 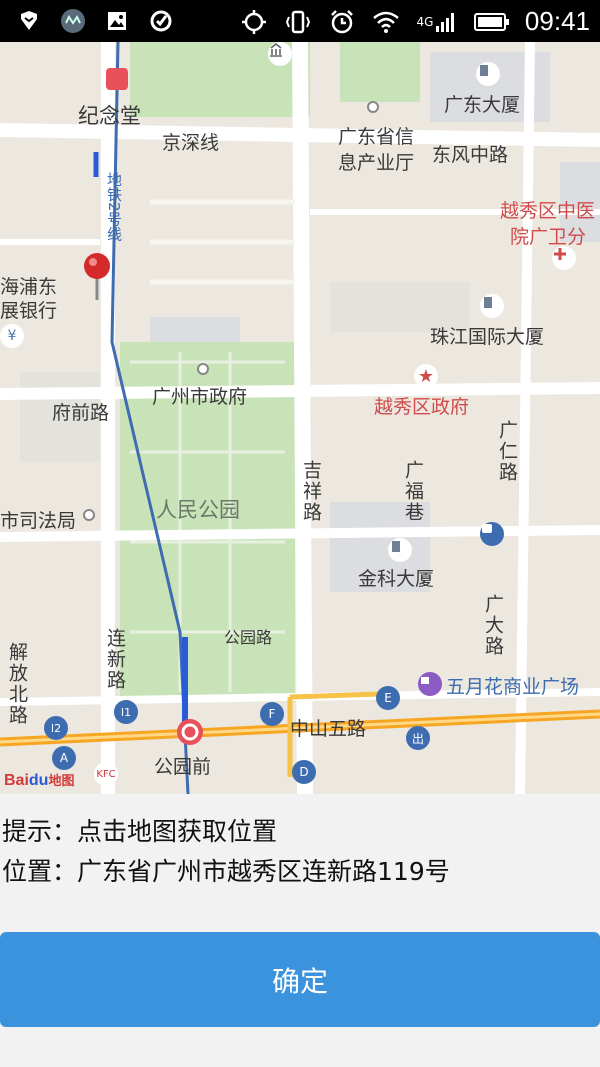 What do you see at coordinates (29, 311) in the screenshot?
I see `map-label: 展银行` at bounding box center [29, 311].